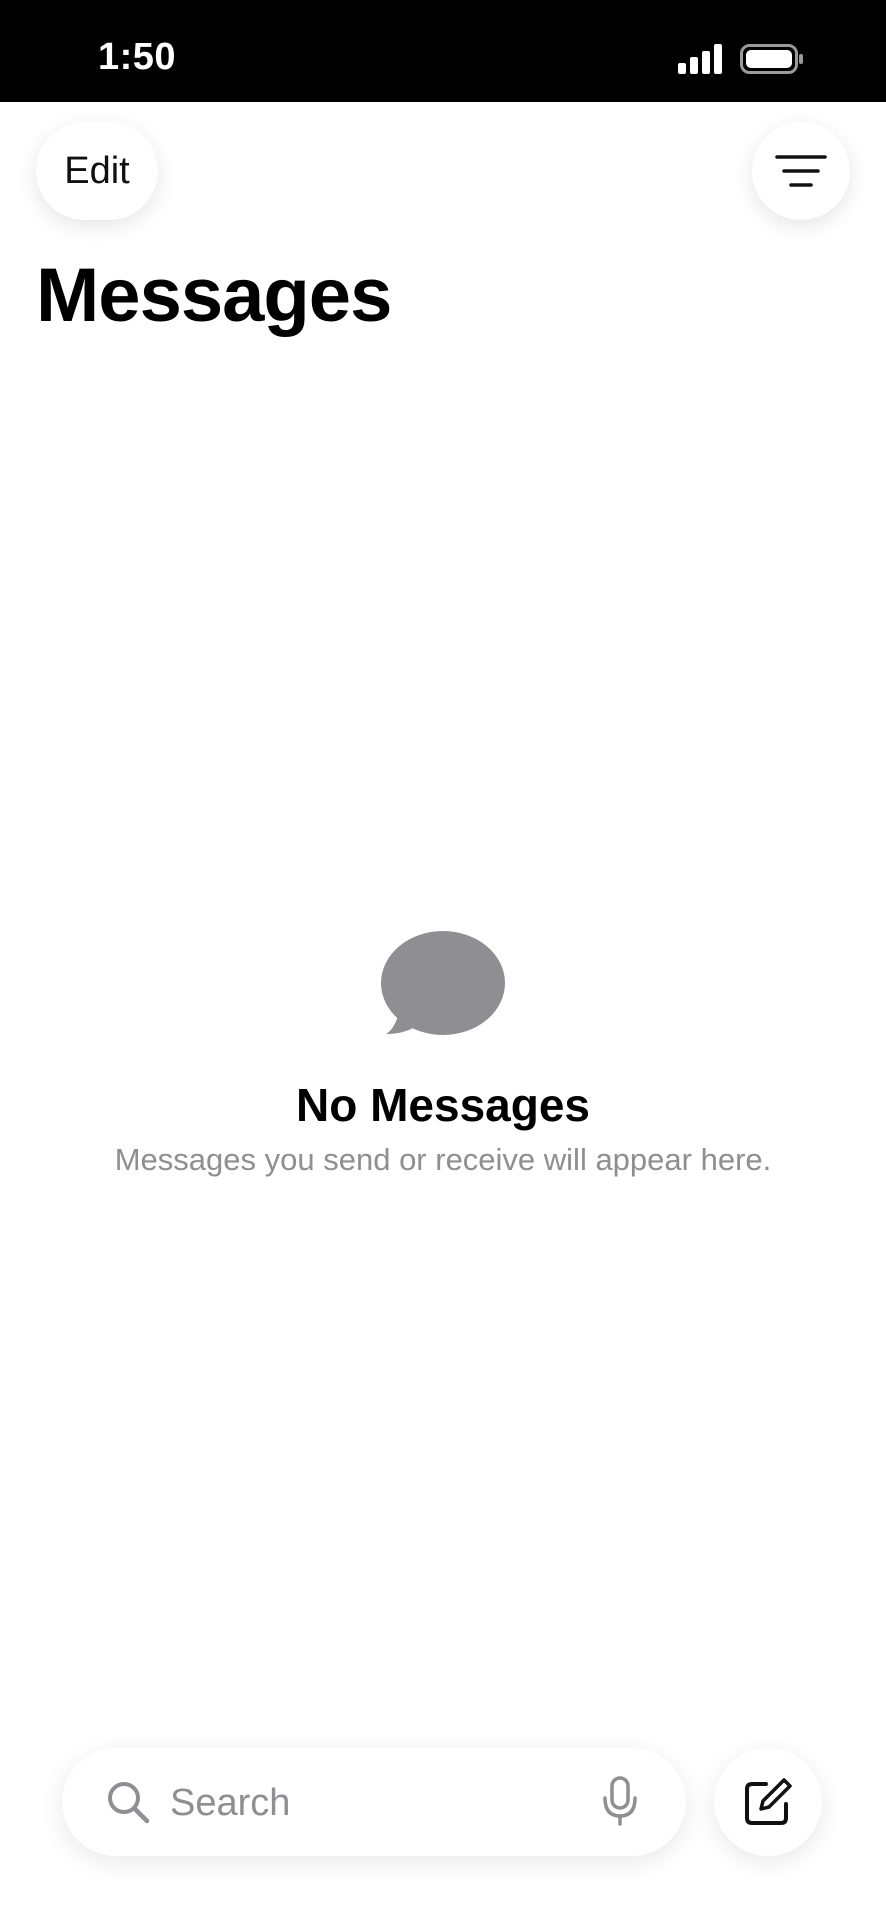 The height and width of the screenshot is (1918, 886). What do you see at coordinates (443, 983) in the screenshot?
I see `chat-bubble-icon` at bounding box center [443, 983].